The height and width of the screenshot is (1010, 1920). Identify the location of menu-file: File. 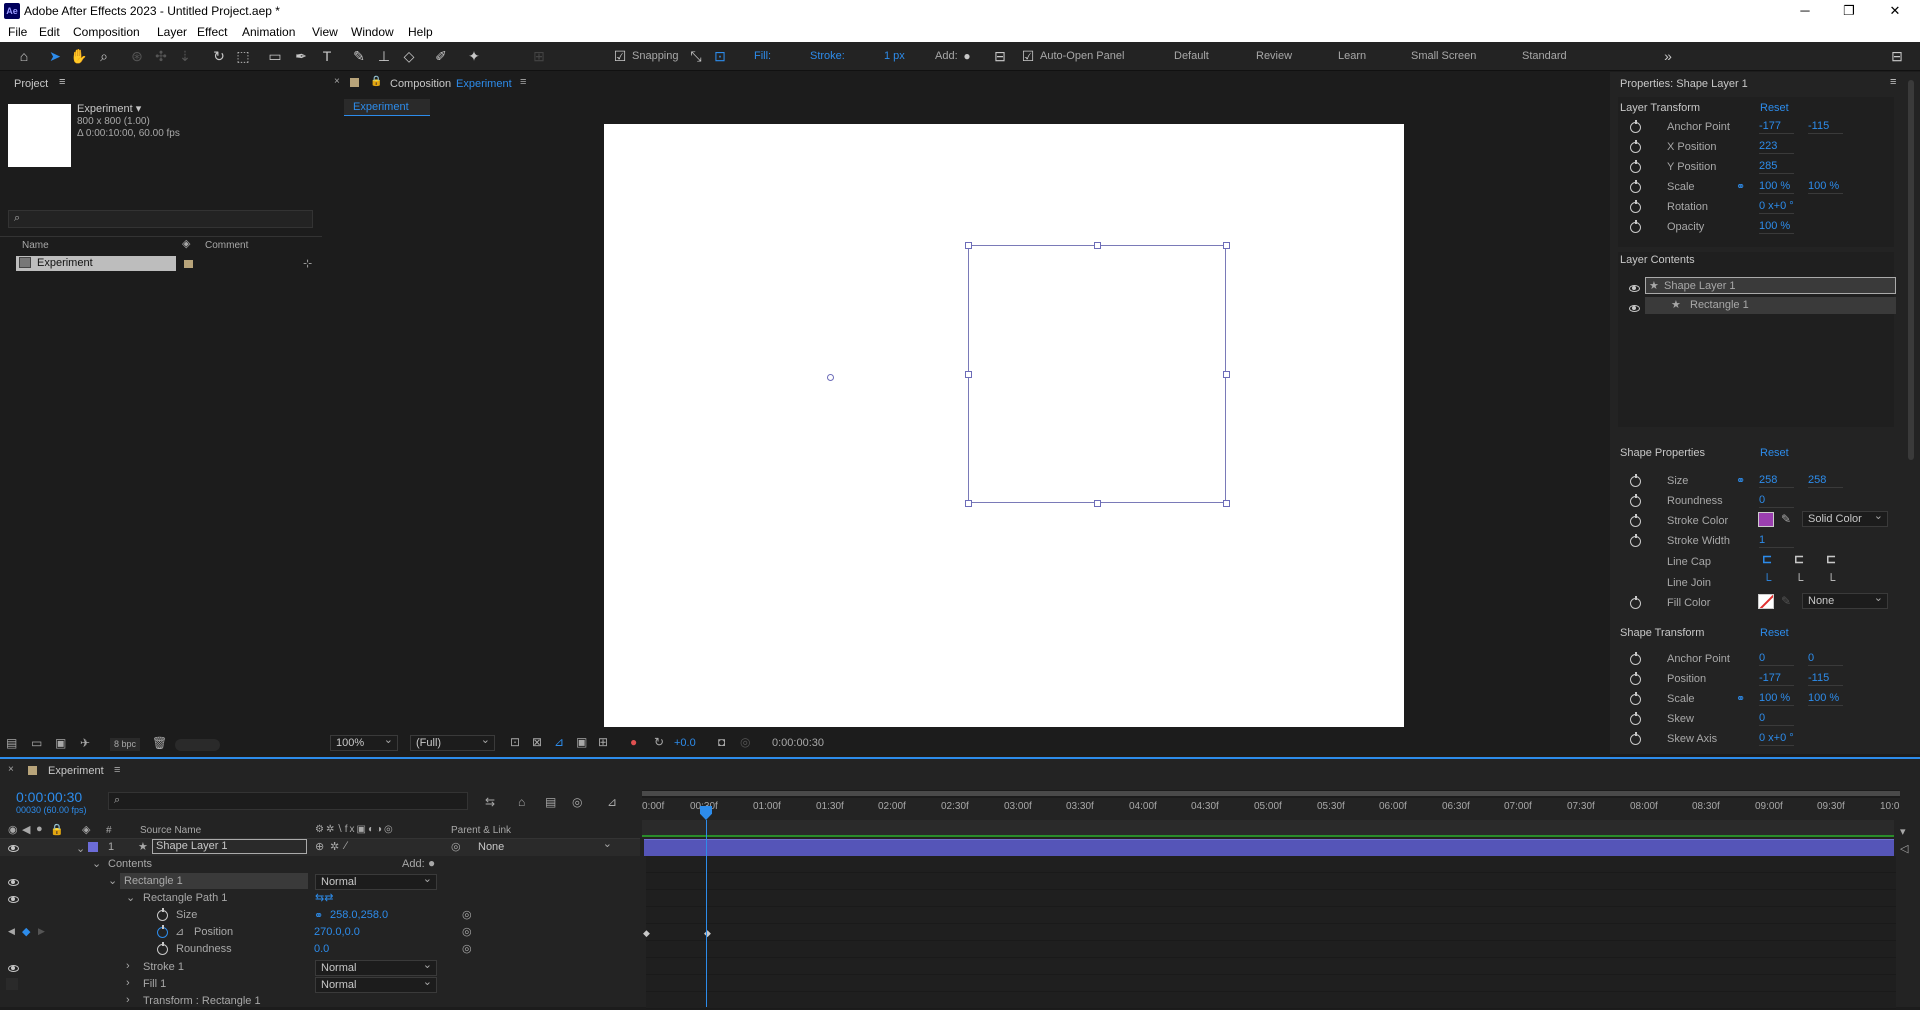
(17, 32).